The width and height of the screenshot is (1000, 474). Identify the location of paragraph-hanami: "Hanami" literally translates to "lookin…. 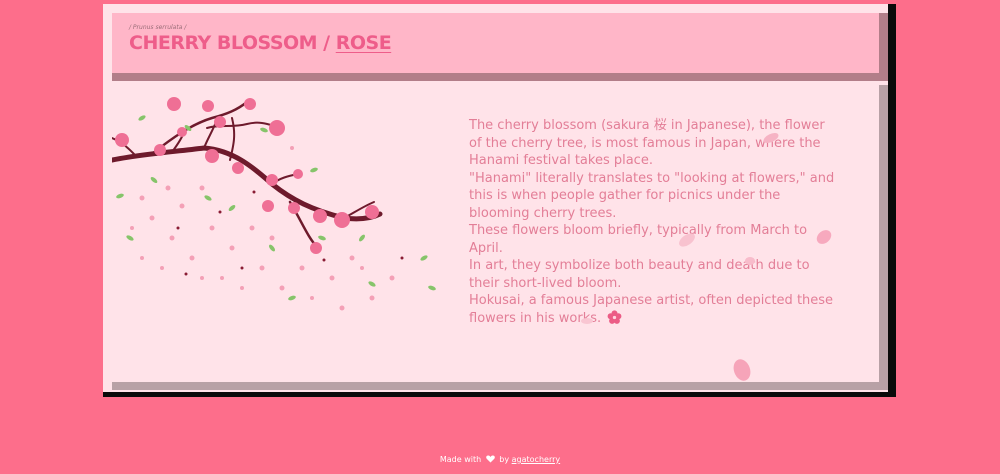
(652, 195).